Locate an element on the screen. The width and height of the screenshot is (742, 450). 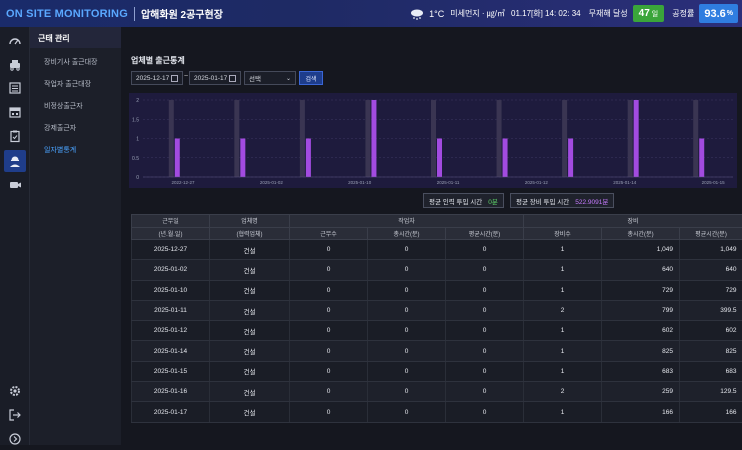
nav-item-forced-attendance: 강제출근자 is located at coordinates (60, 128).